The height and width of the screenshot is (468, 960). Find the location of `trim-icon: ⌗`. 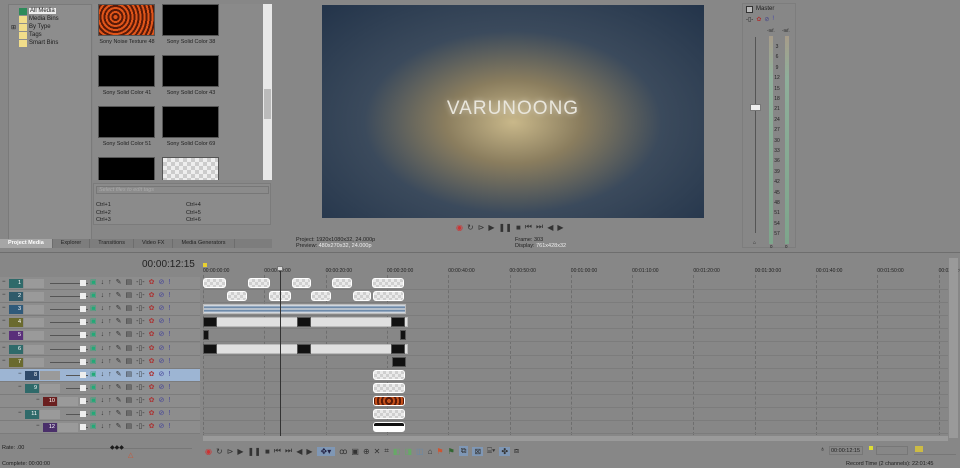

trim-icon: ⌗ is located at coordinates (386, 451).